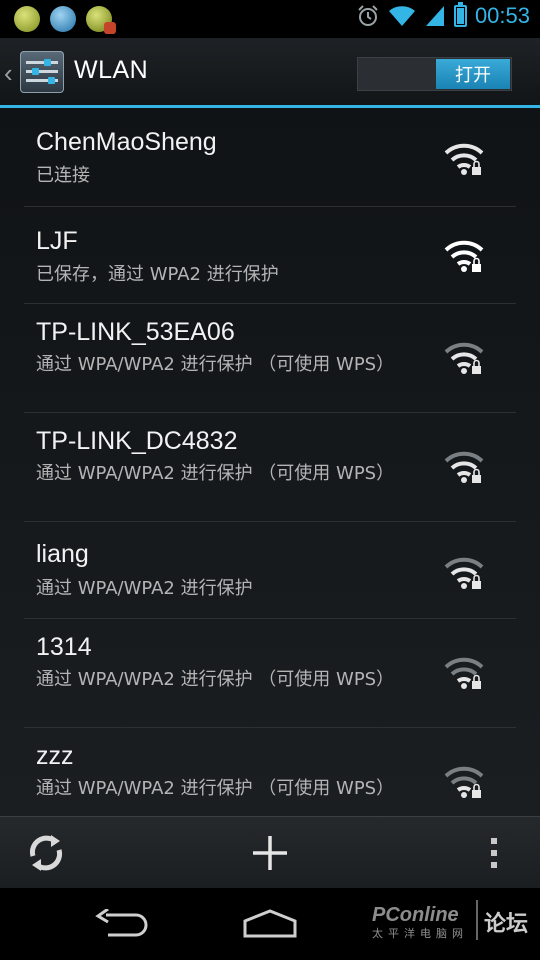  I want to click on back-button, so click(120, 924).